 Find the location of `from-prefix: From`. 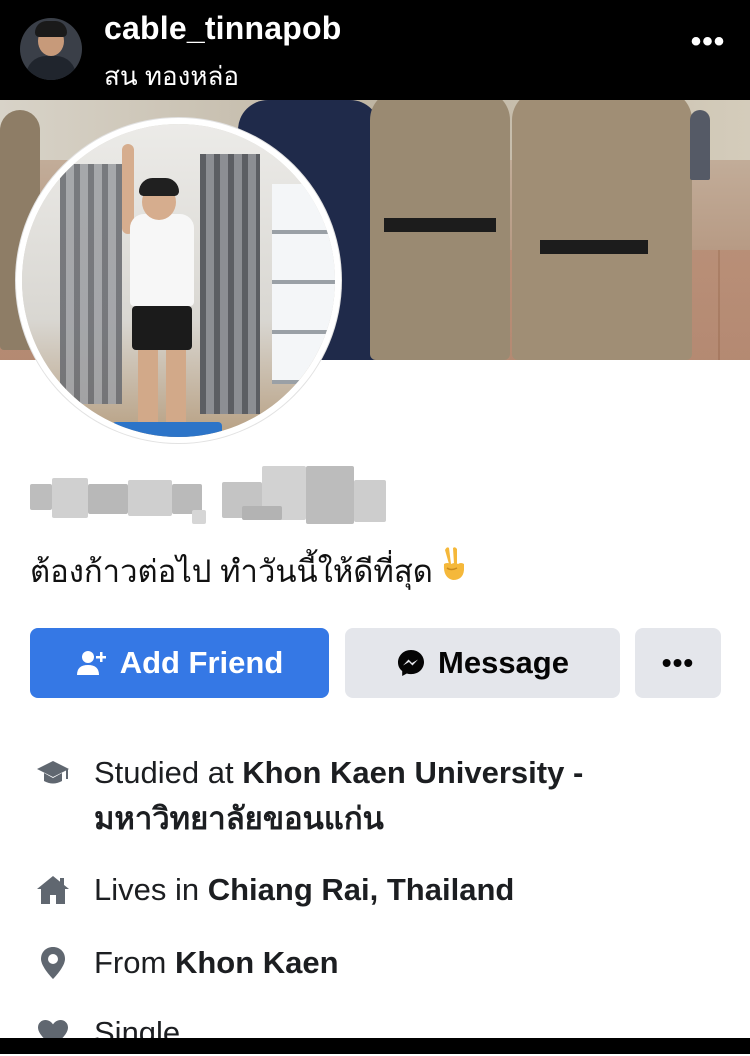

from-prefix: From is located at coordinates (134, 962).